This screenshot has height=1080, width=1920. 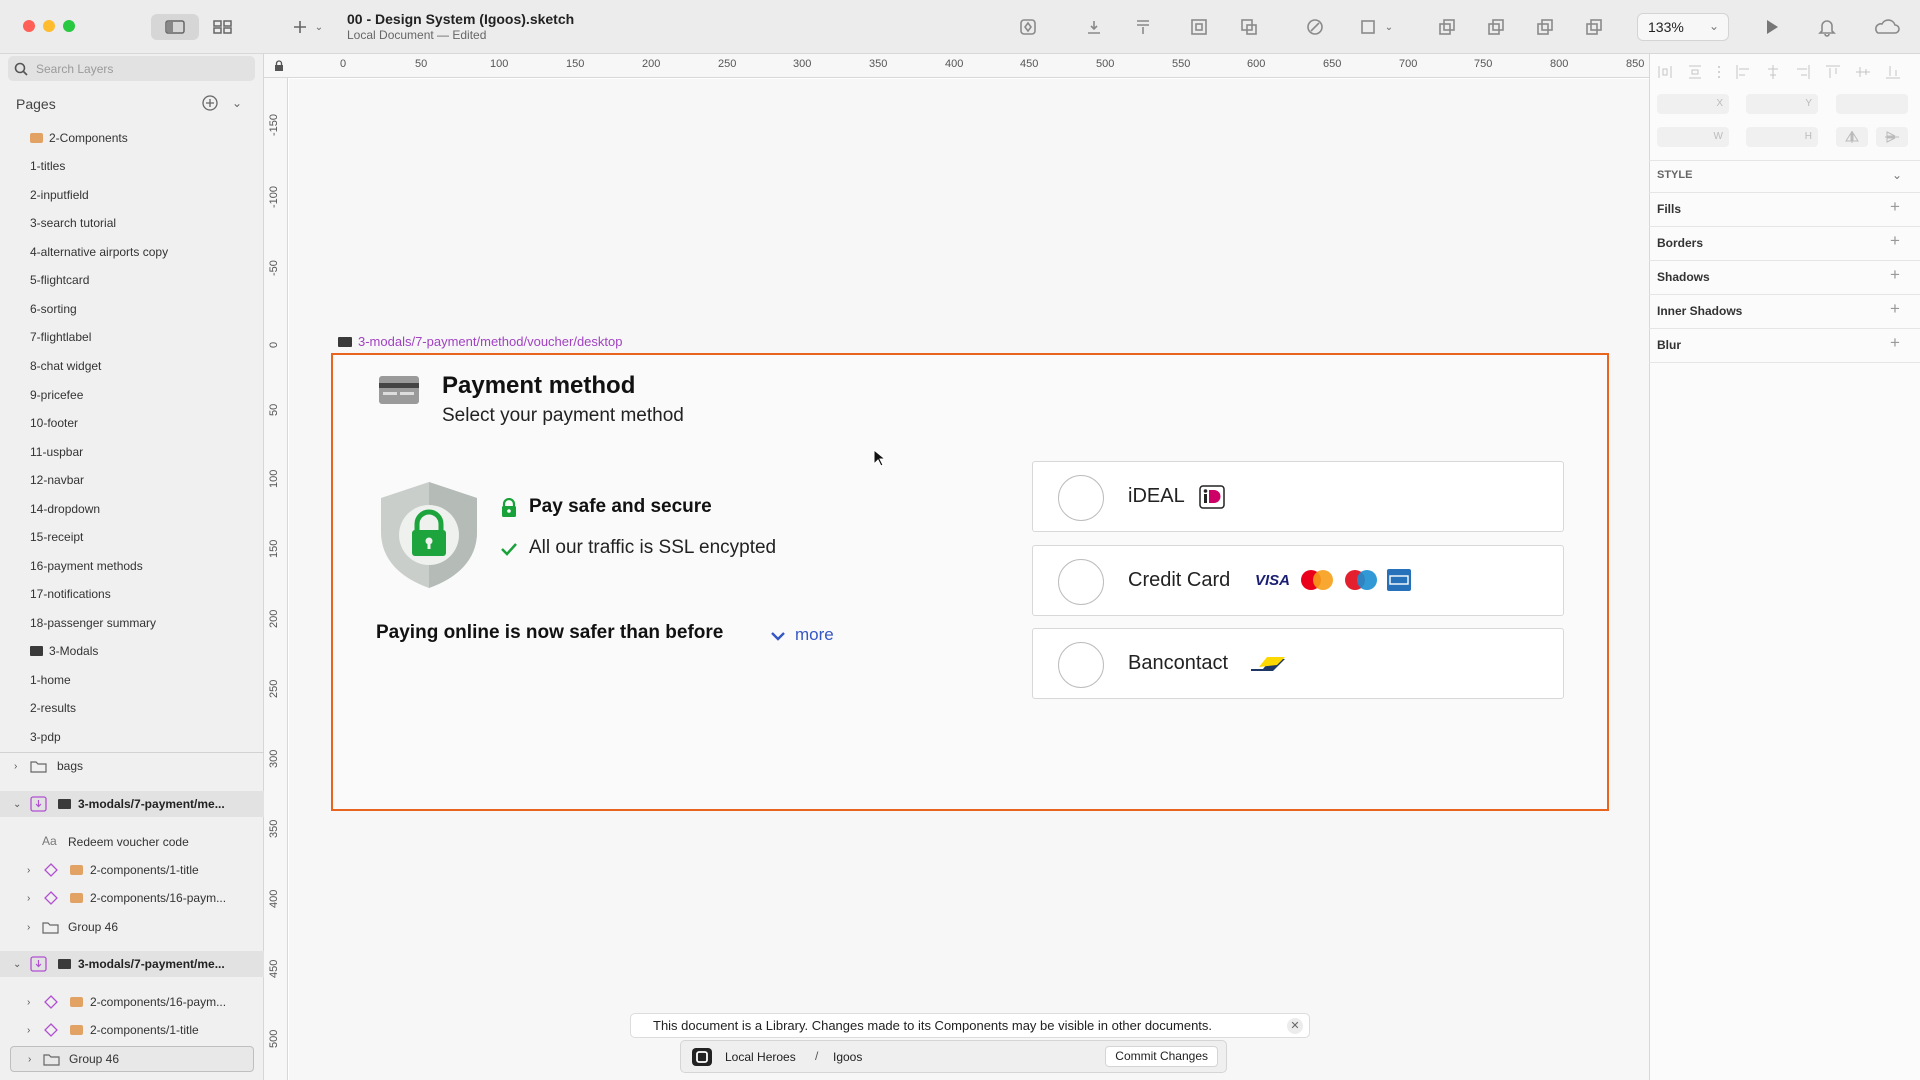 What do you see at coordinates (1719, 72) in the screenshot?
I see `more-options-icon` at bounding box center [1719, 72].